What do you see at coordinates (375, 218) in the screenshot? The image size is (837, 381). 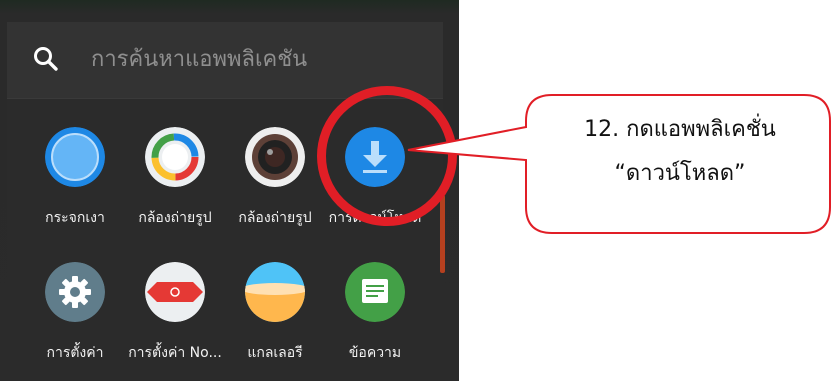 I see `app-label: การดาวน์โหลด` at bounding box center [375, 218].